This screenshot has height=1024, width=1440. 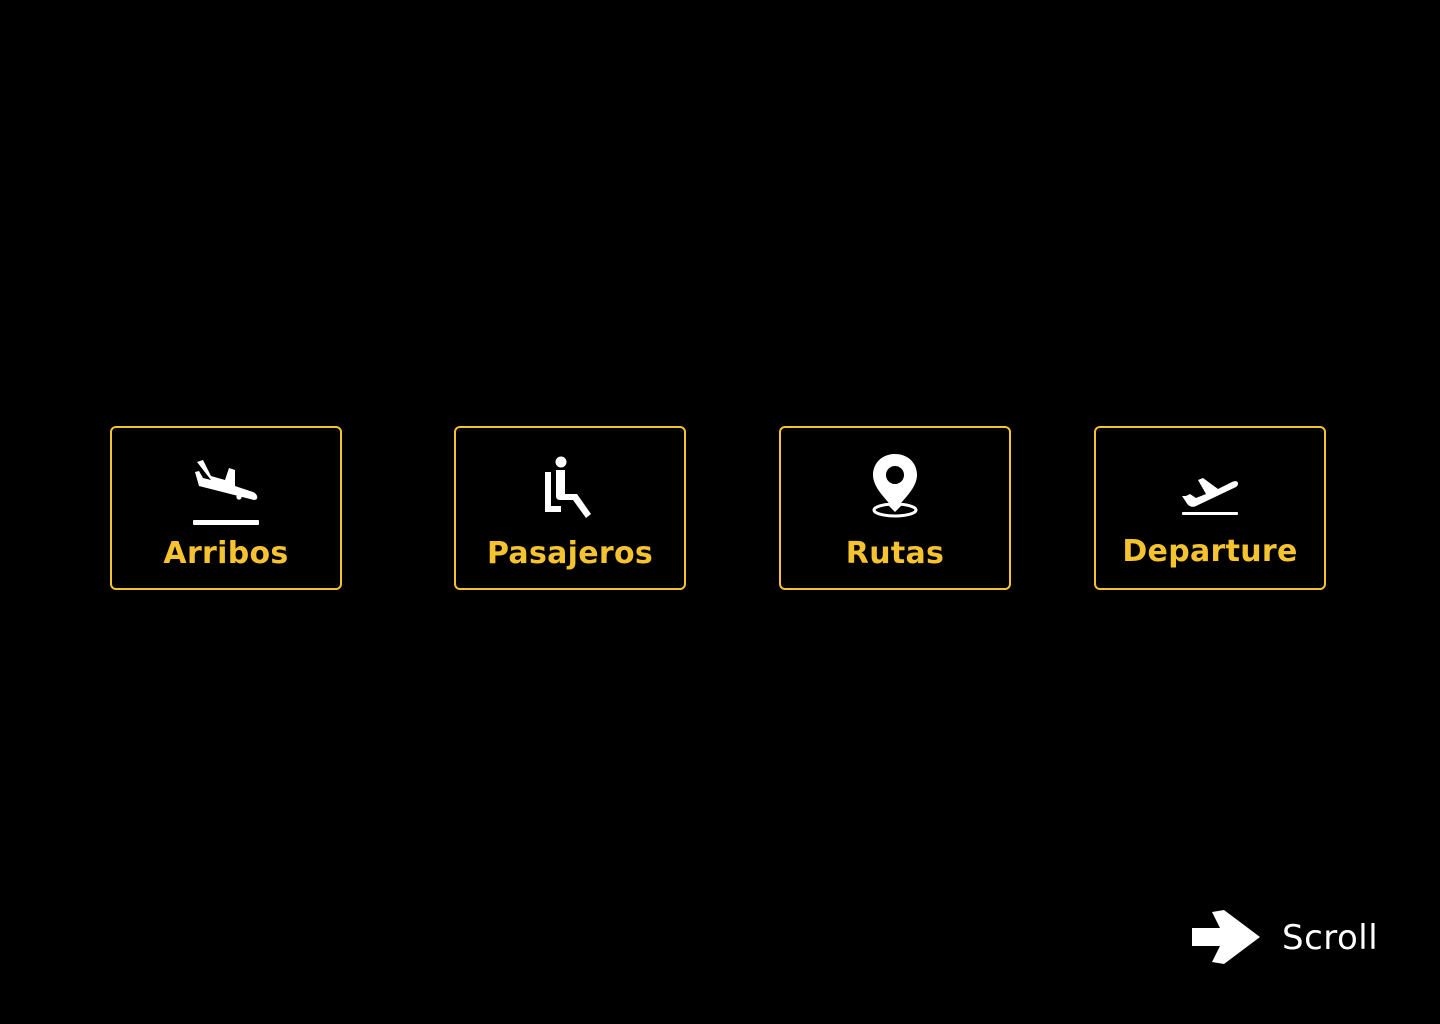 What do you see at coordinates (895, 486) in the screenshot?
I see `map-pin-icon` at bounding box center [895, 486].